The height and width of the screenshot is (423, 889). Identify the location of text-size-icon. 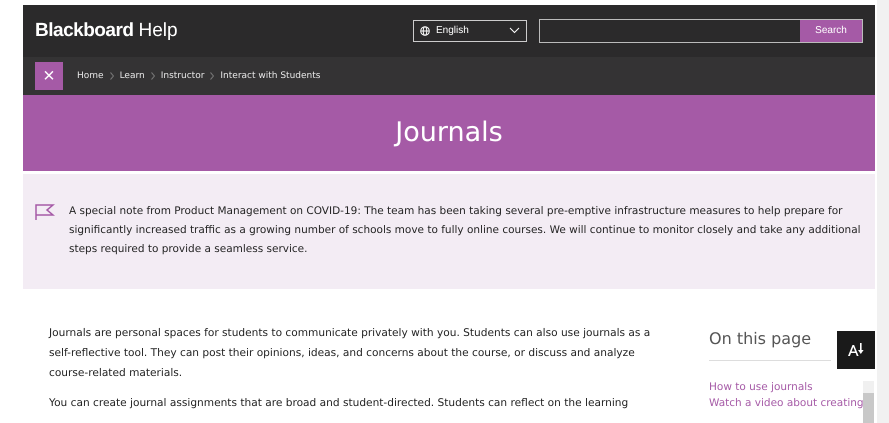
(856, 349).